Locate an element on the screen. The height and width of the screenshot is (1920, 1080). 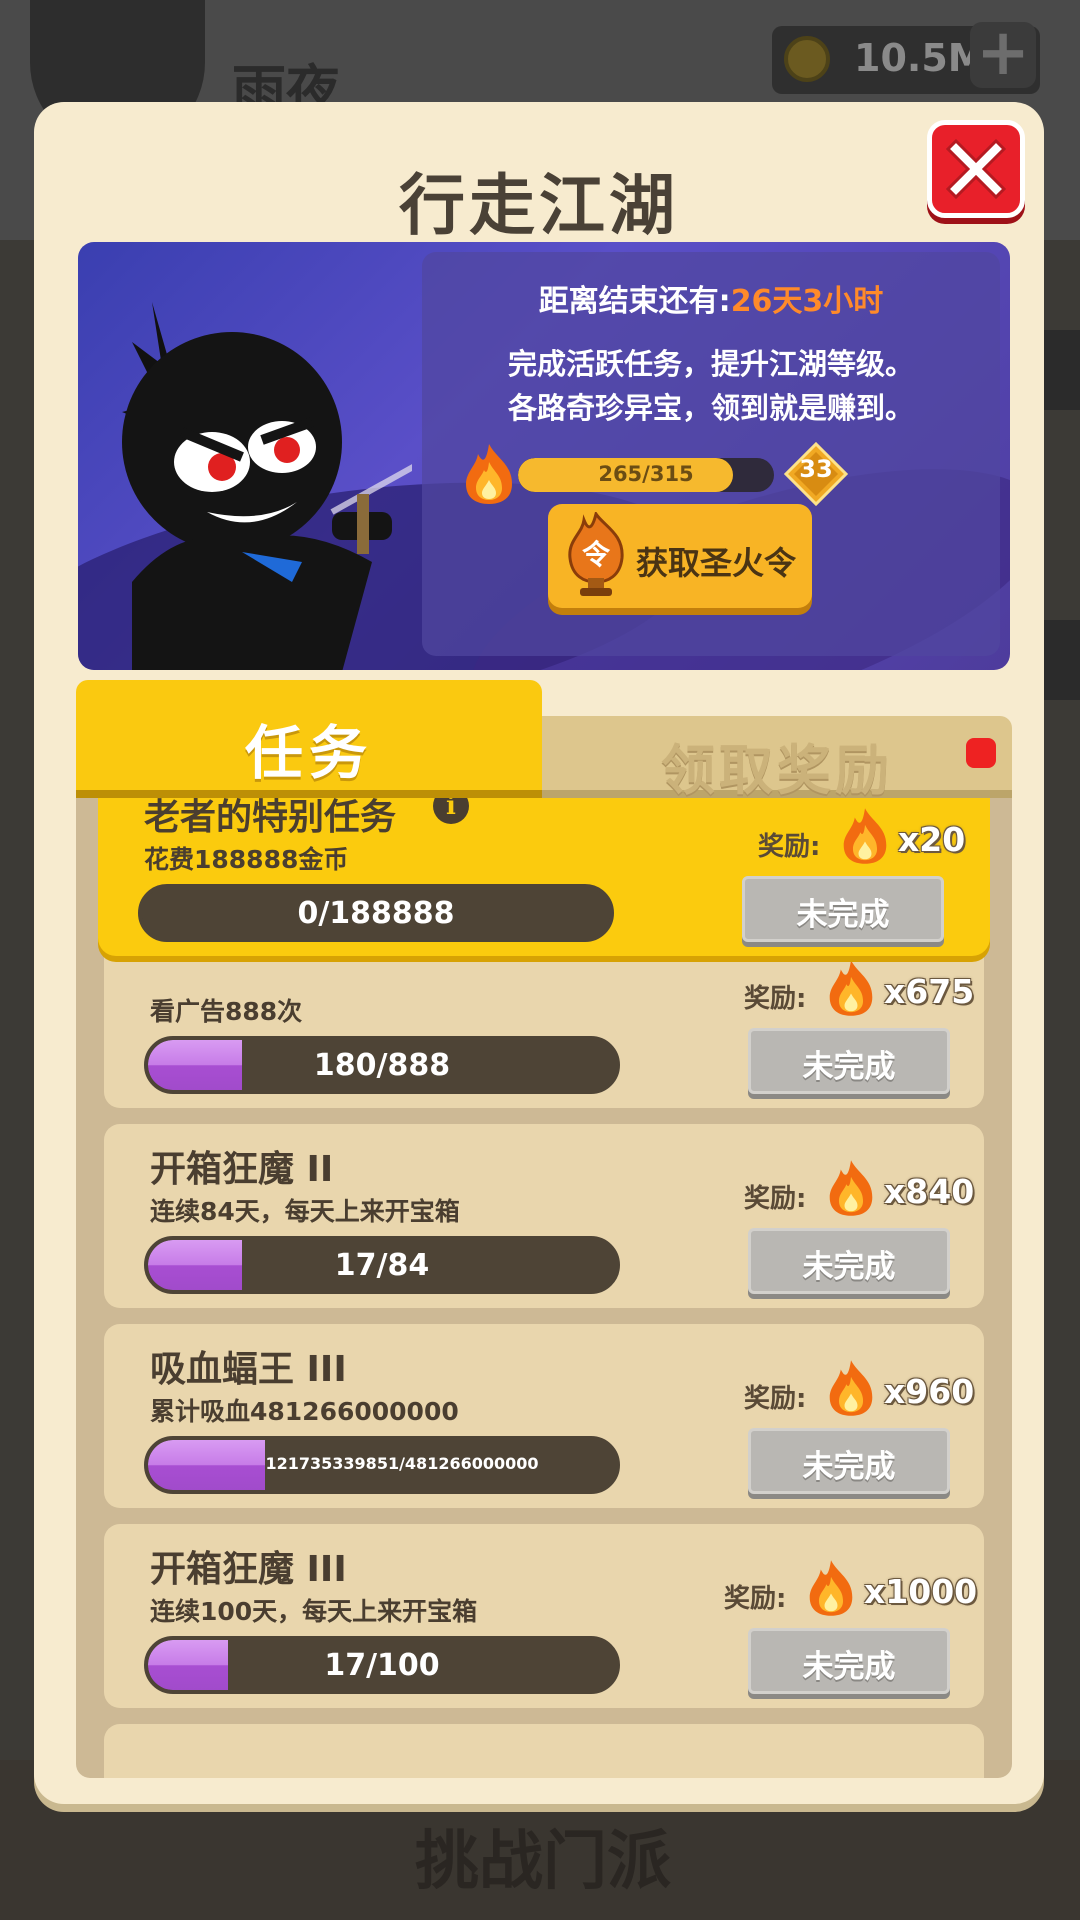
task-progress-text: 17/100 is located at coordinates (382, 1665).